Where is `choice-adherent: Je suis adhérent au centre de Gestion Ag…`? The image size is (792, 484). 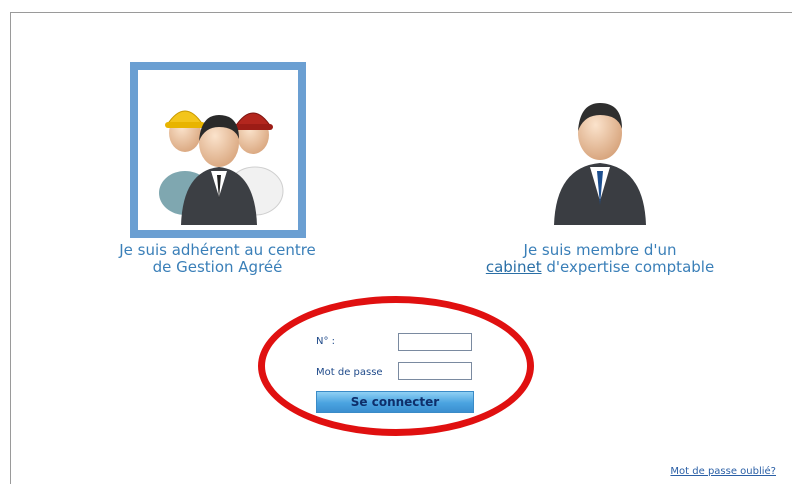
choice-adherent: Je suis adhérent au centre de Gestion Ag… is located at coordinates (217, 169).